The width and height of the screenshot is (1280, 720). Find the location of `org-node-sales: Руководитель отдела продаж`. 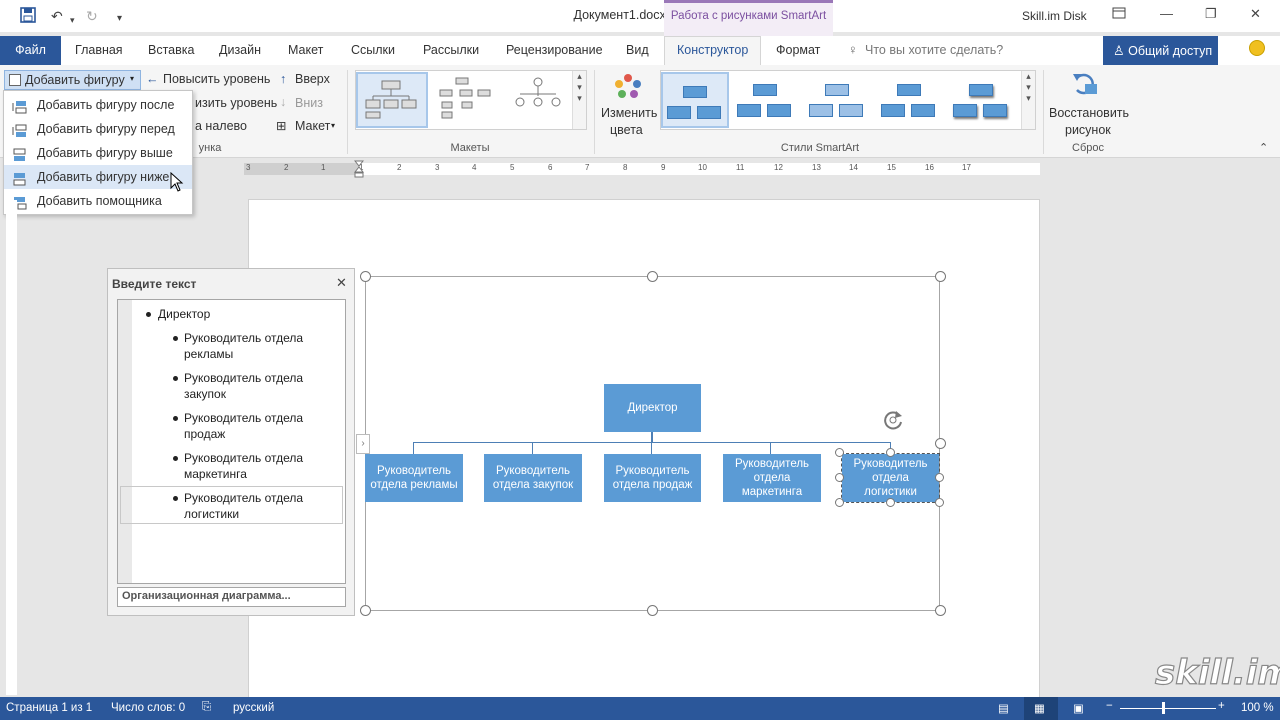

org-node-sales: Руководитель отдела продаж is located at coordinates (652, 478).